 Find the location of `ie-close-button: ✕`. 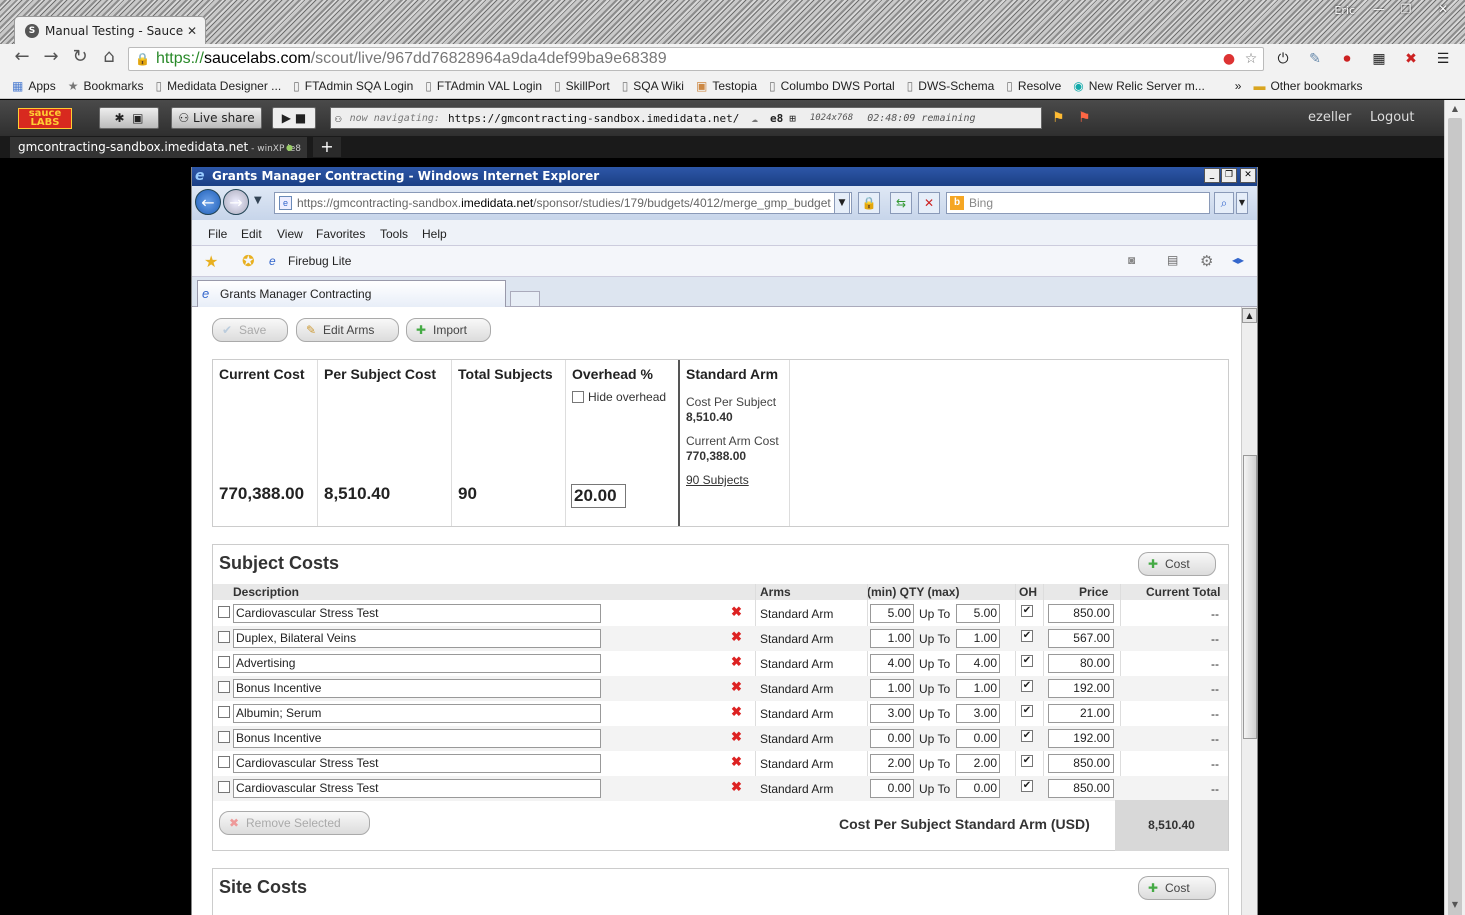

ie-close-button: ✕ is located at coordinates (1248, 175).